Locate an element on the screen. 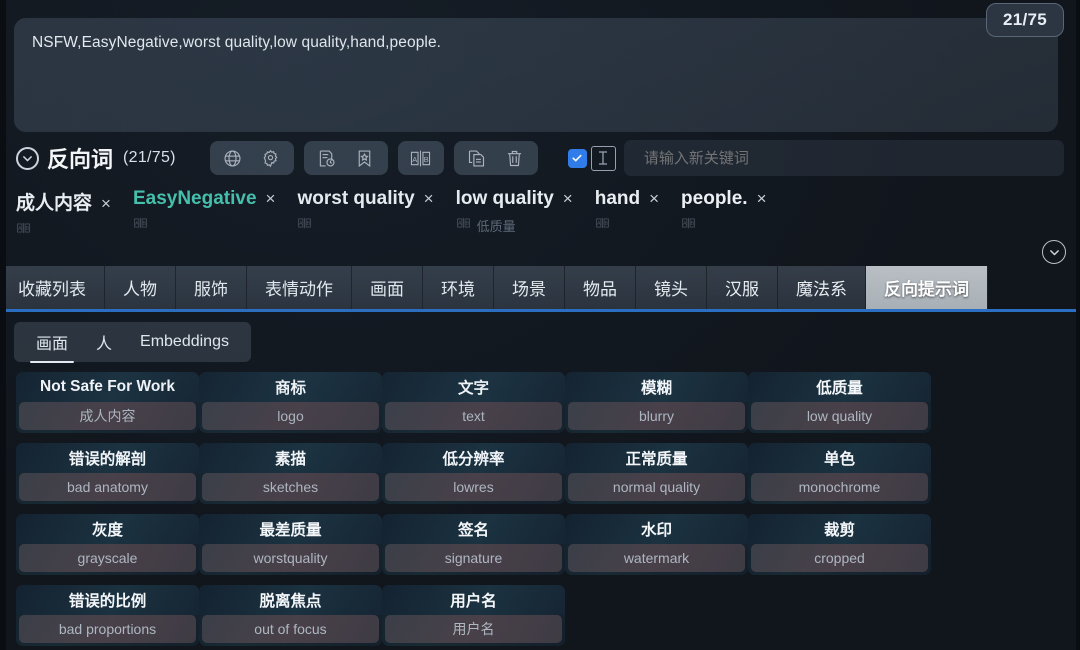  subtab-2: Embeddings is located at coordinates (184, 342).